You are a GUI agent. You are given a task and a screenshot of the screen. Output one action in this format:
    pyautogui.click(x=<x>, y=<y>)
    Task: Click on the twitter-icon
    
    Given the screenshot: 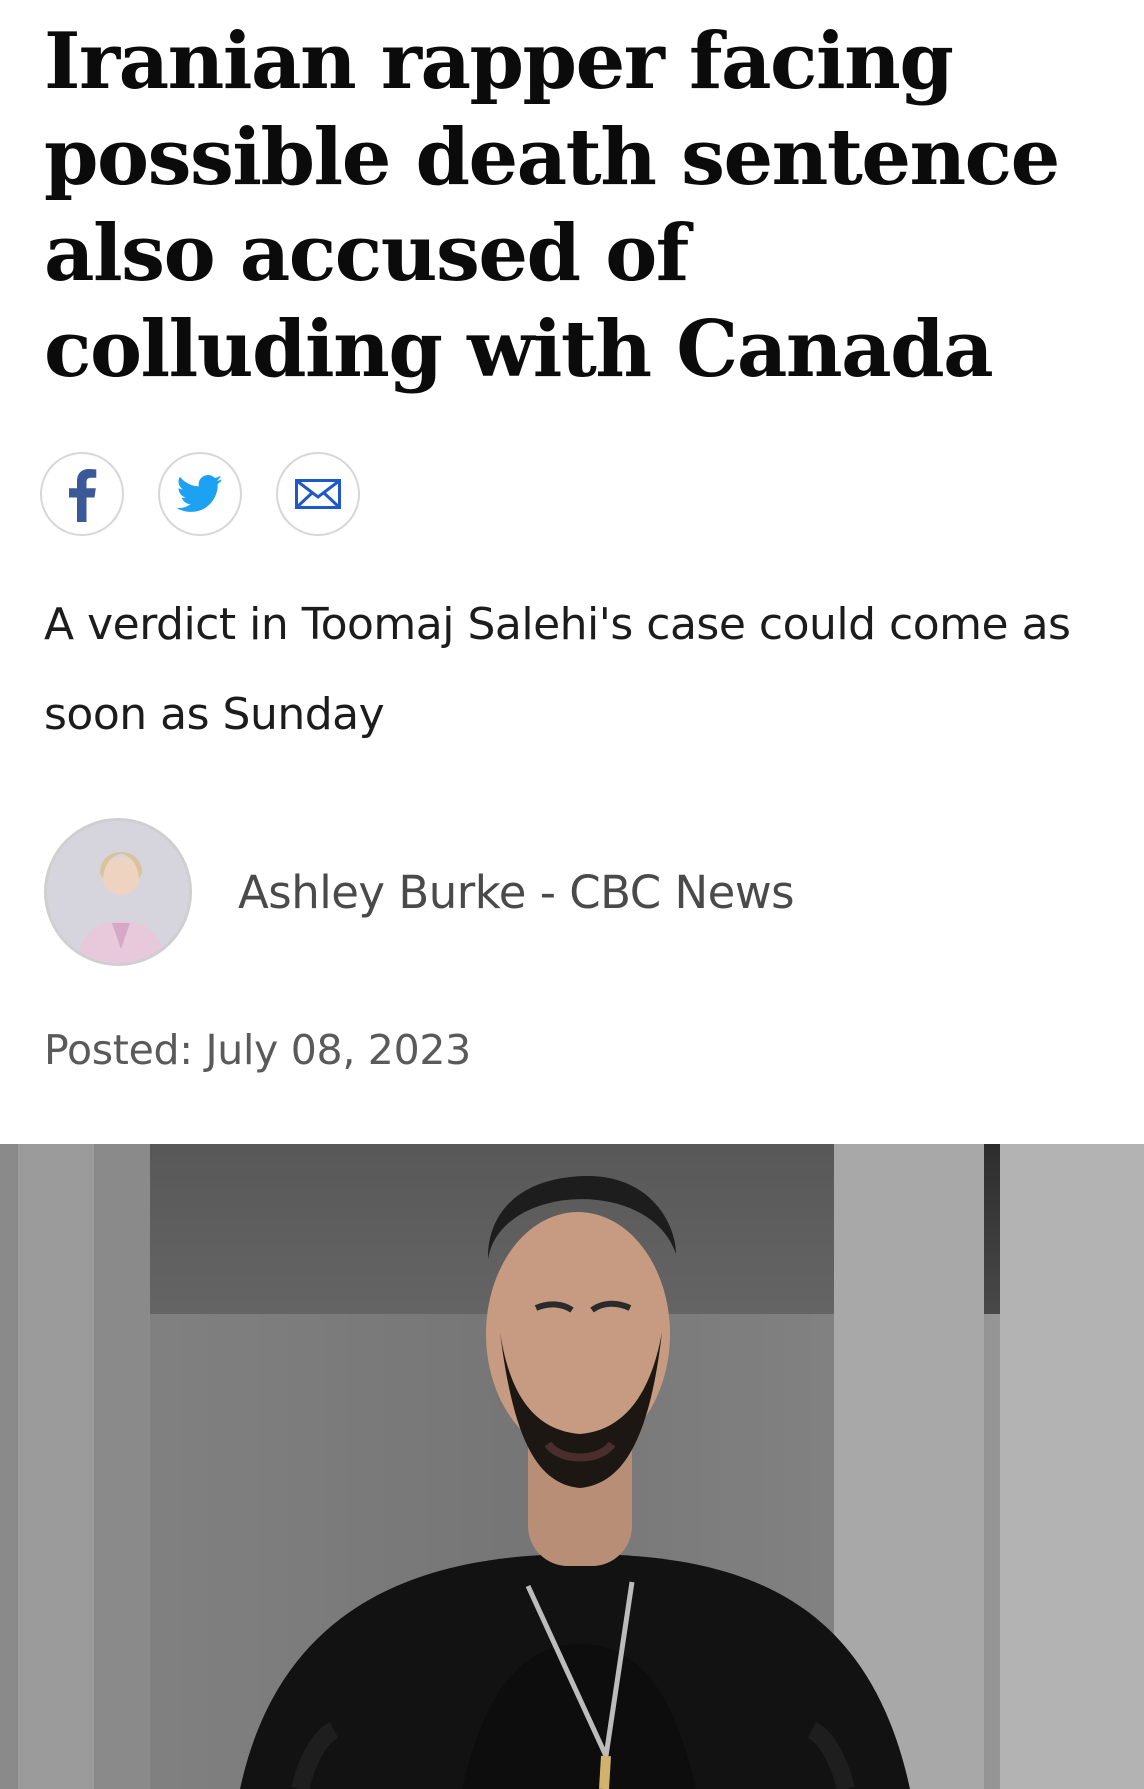 What is the action you would take?
    pyautogui.click(x=200, y=494)
    